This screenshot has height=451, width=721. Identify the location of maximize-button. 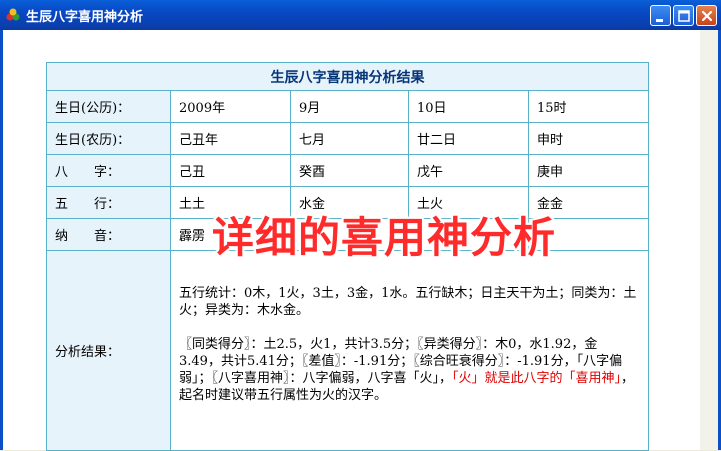
(683, 15).